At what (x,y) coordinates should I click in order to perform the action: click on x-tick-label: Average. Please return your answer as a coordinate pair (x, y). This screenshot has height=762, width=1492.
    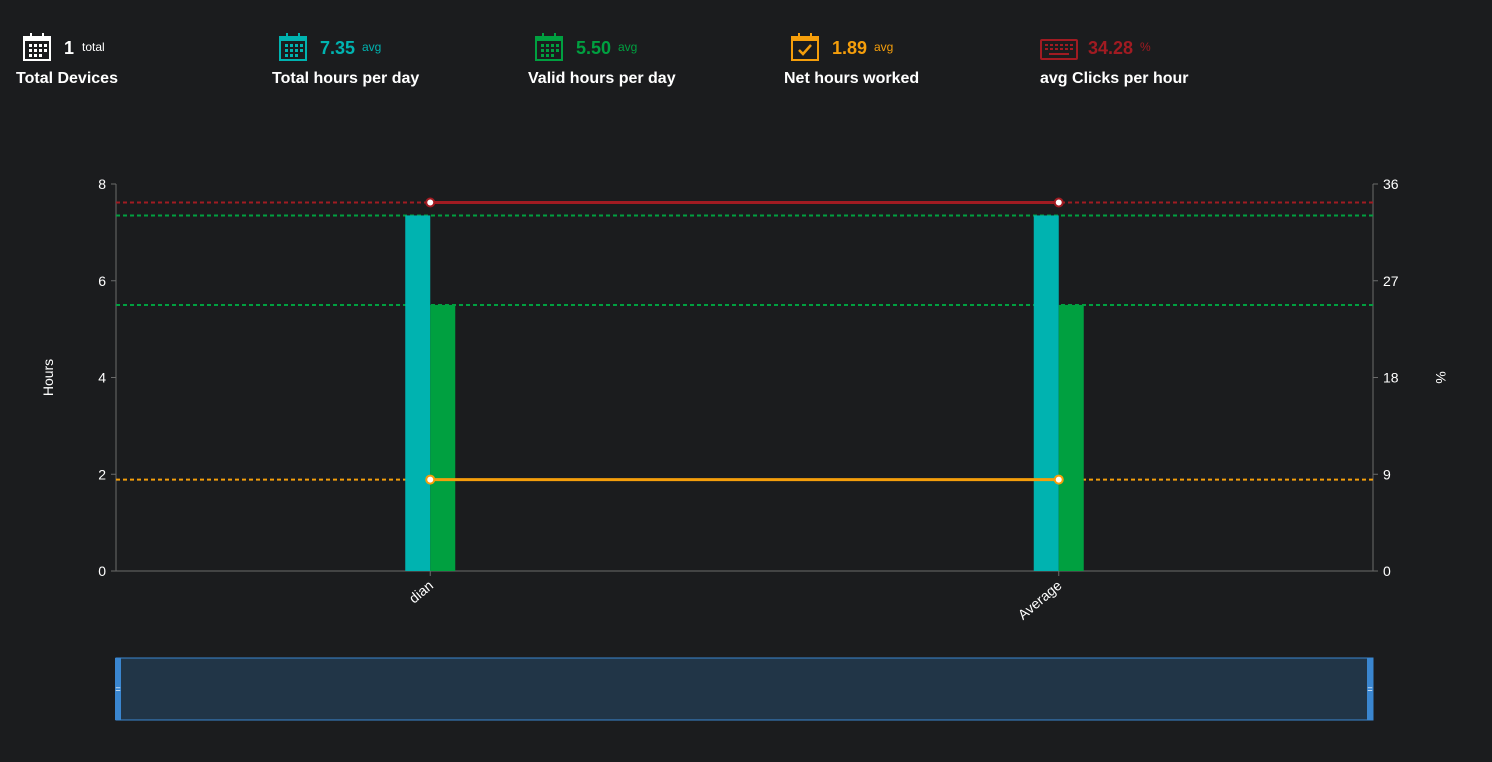
    Looking at the image, I should click on (1040, 600).